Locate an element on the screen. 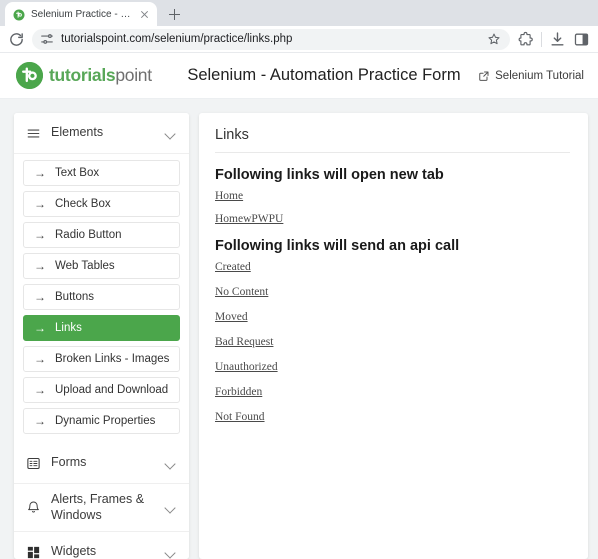  plus-icon is located at coordinates (174, 14).